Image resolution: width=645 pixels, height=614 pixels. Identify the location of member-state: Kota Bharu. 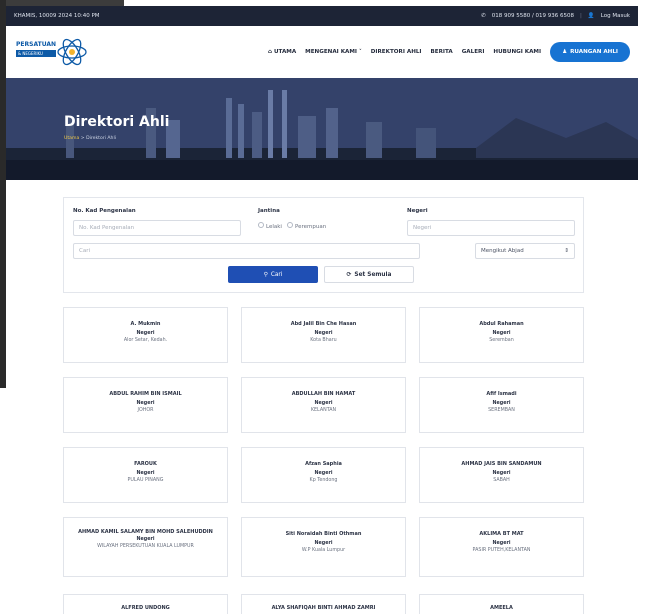
(323, 340).